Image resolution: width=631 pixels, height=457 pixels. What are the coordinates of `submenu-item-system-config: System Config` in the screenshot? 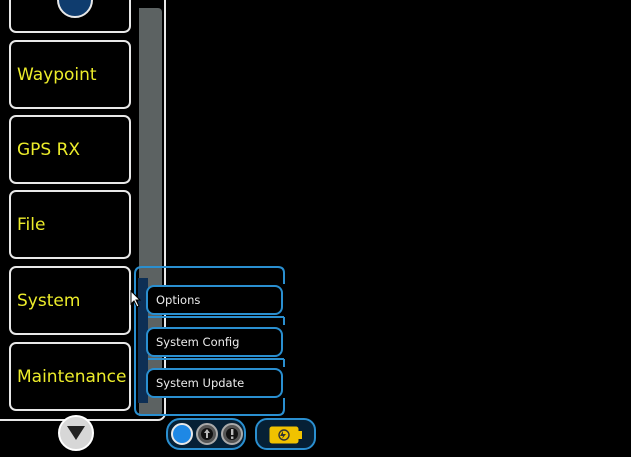 It's located at (214, 342).